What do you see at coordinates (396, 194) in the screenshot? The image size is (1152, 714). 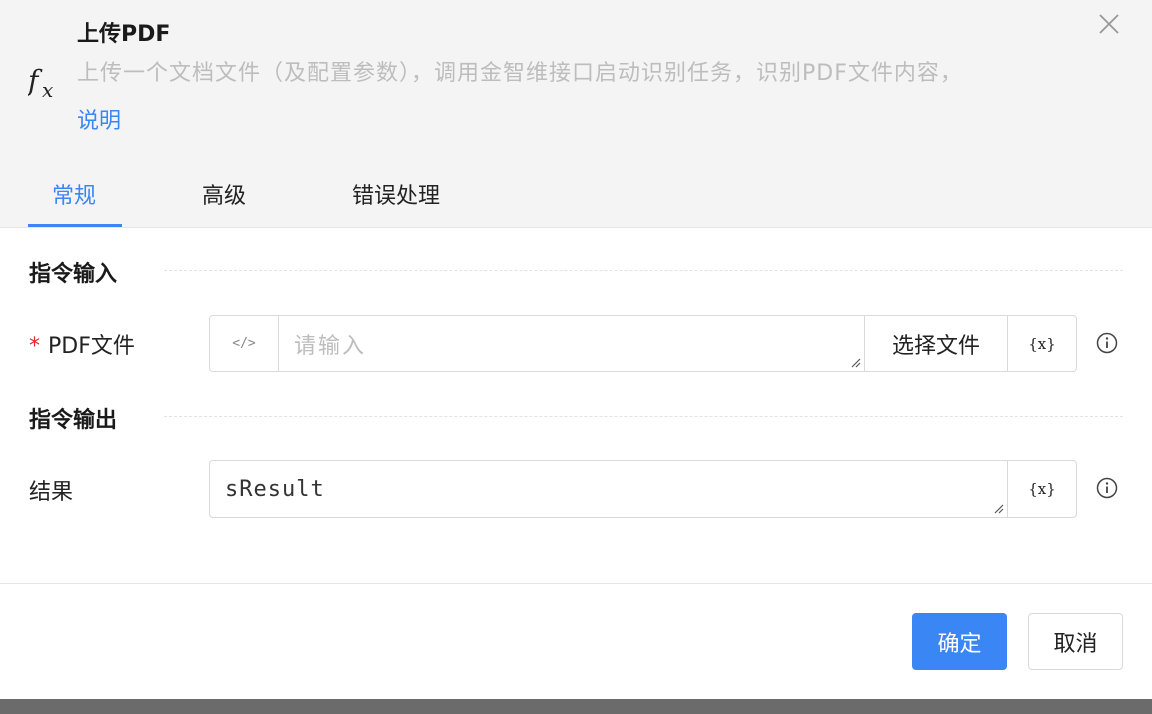 I see `tab-error-handling: 错误处理` at bounding box center [396, 194].